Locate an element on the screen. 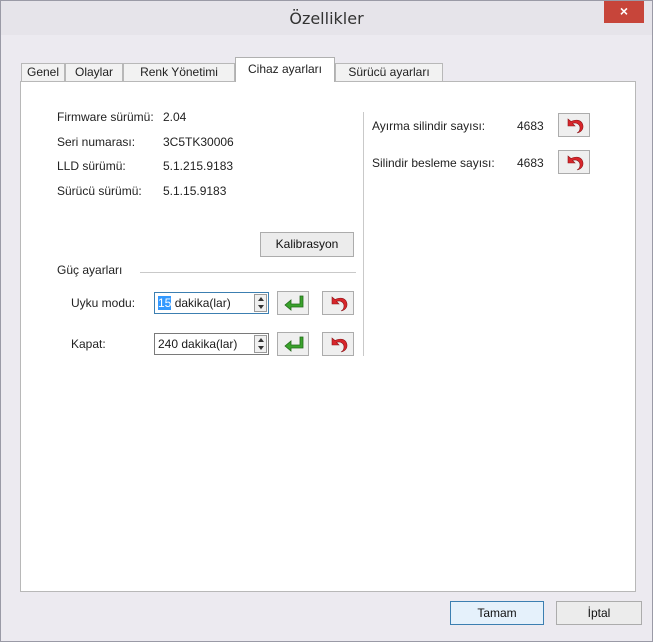 The image size is (653, 642). firmware-label: Firmware sürümü: is located at coordinates (105, 117).